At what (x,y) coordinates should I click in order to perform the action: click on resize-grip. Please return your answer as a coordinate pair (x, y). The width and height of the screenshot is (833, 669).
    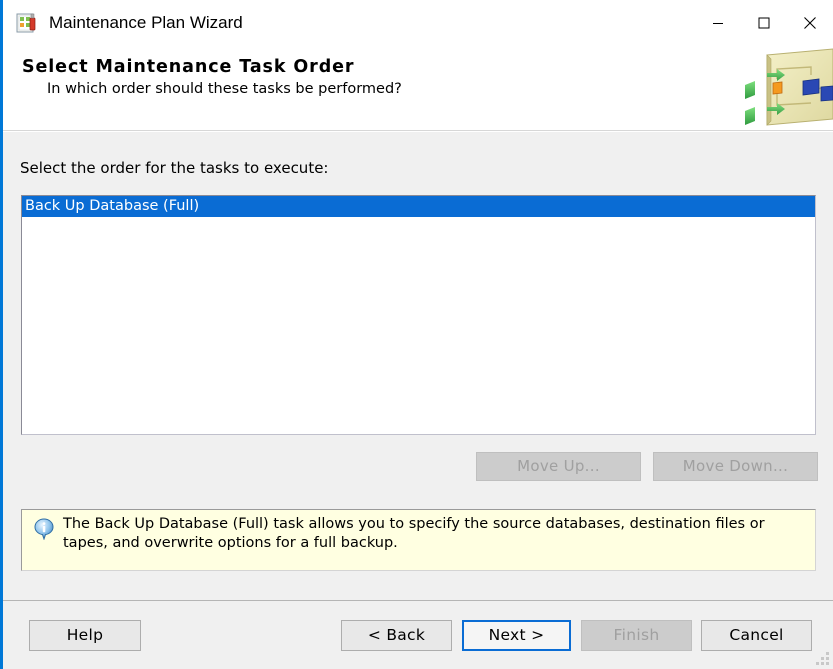
    Looking at the image, I should click on (822, 658).